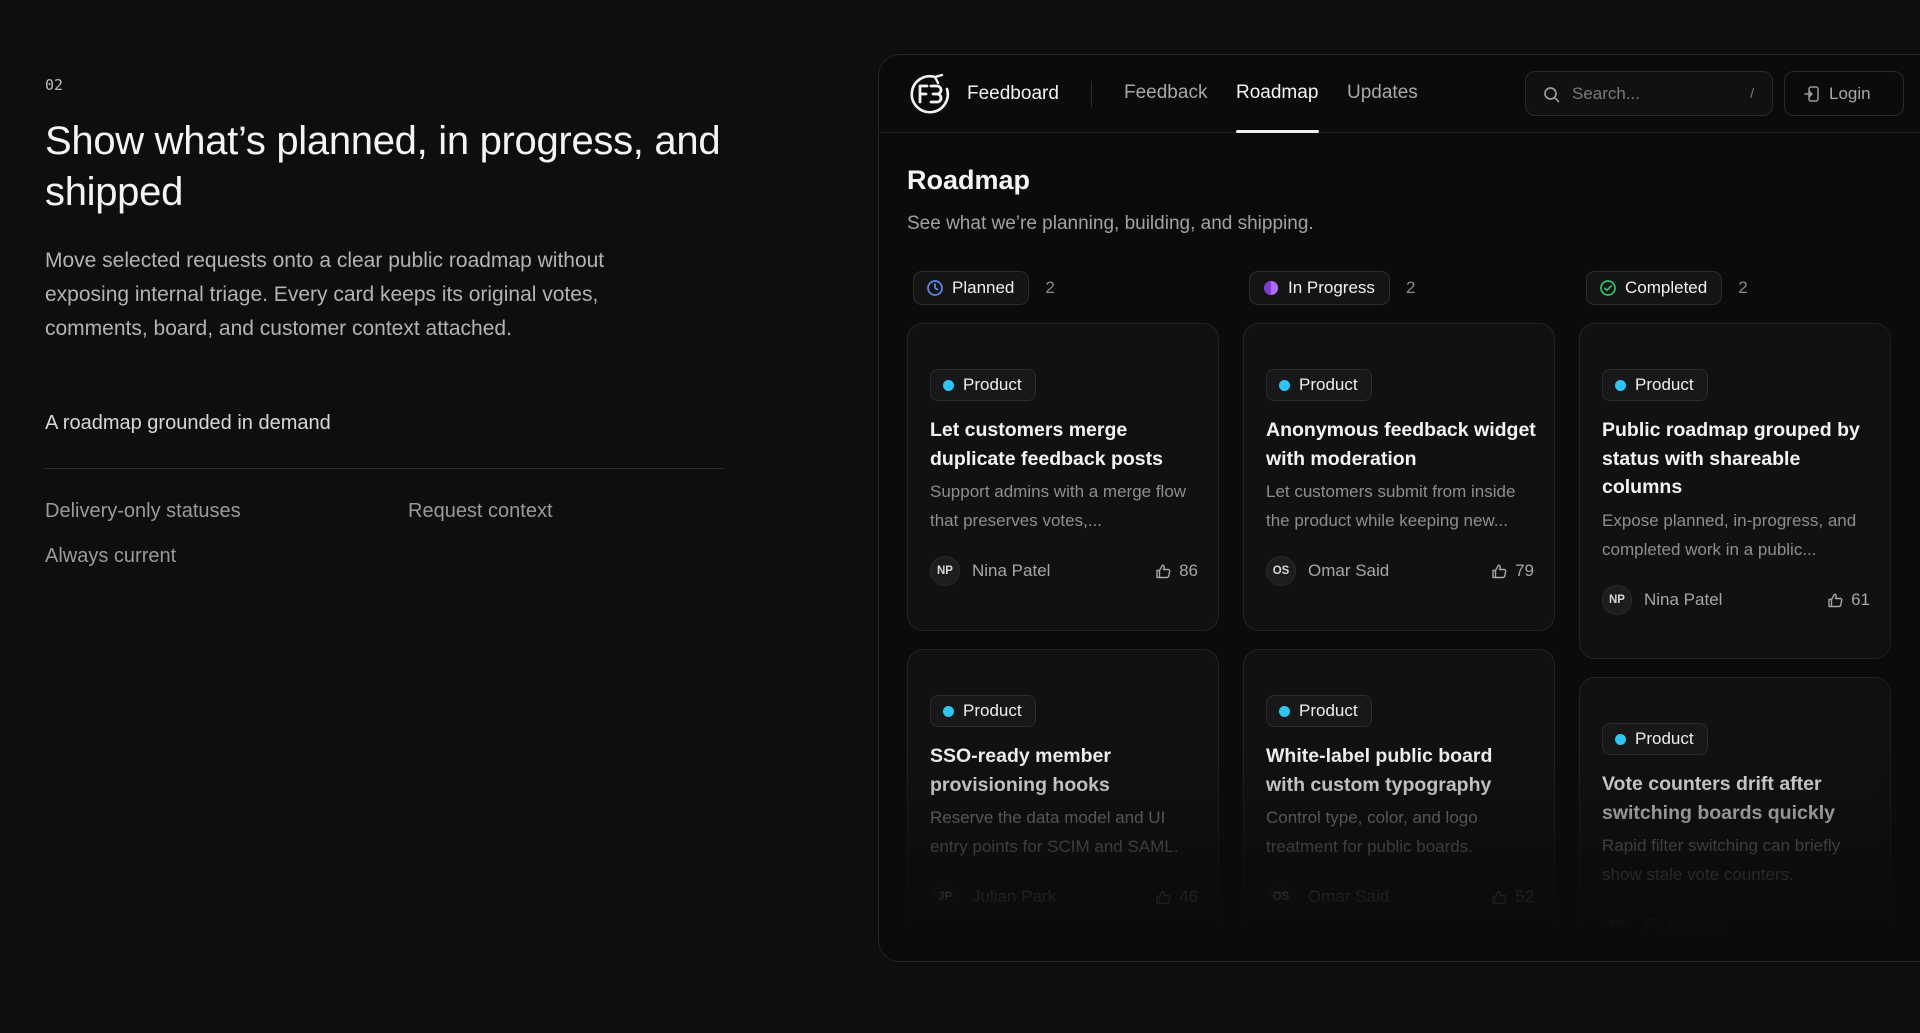 The image size is (1920, 1033). I want to click on vote-count: 52, so click(1524, 896).